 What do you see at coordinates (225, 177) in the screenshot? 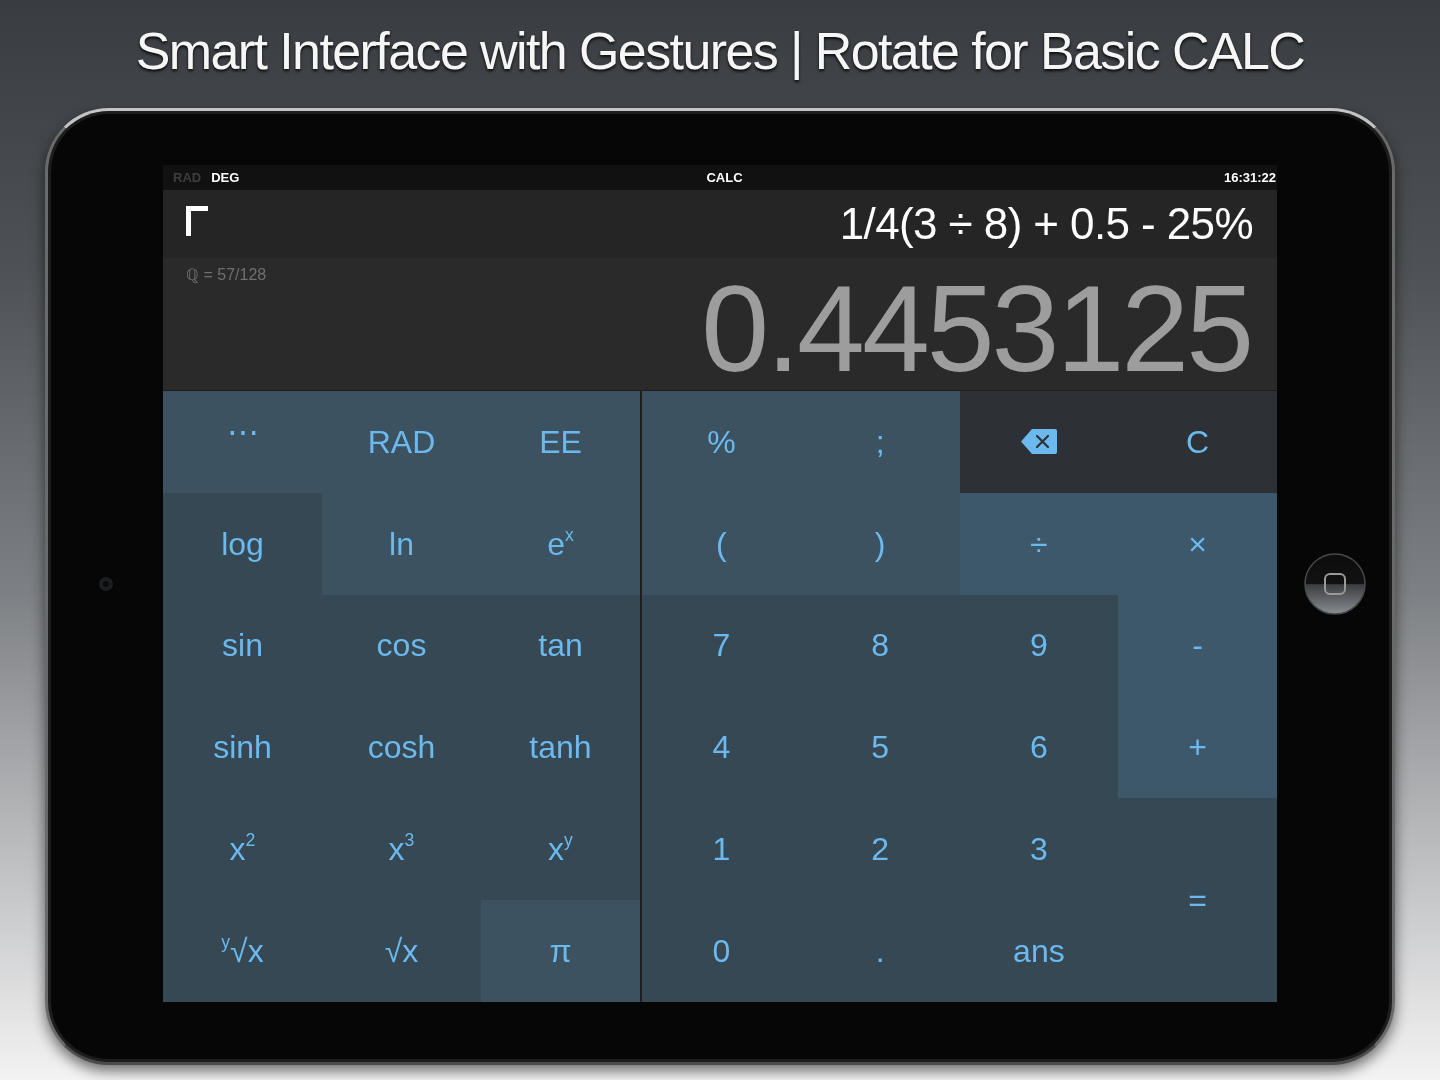
I see `angle-mode-indicator: DEG` at bounding box center [225, 177].